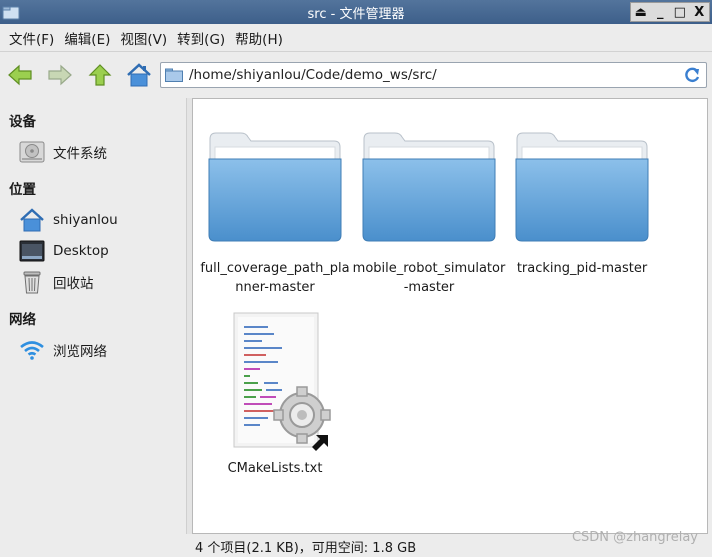 This screenshot has width=712, height=557. What do you see at coordinates (32, 152) in the screenshot?
I see `harddisk-icon` at bounding box center [32, 152].